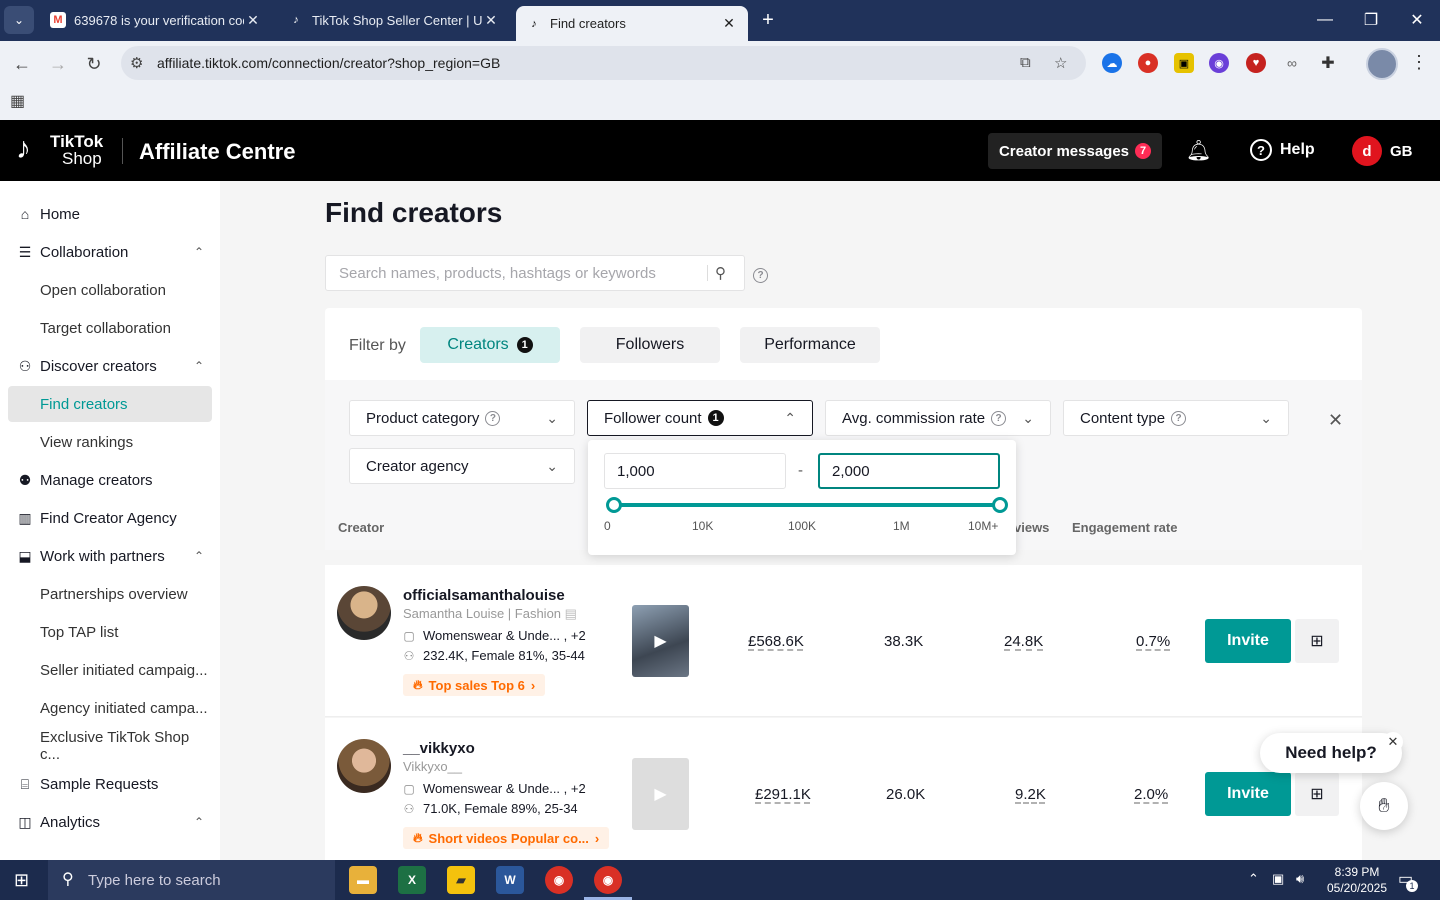  What do you see at coordinates (110, 366) in the screenshot?
I see `sidebar-item-discover-creators: ⚇ Discover creators ⌃` at bounding box center [110, 366].